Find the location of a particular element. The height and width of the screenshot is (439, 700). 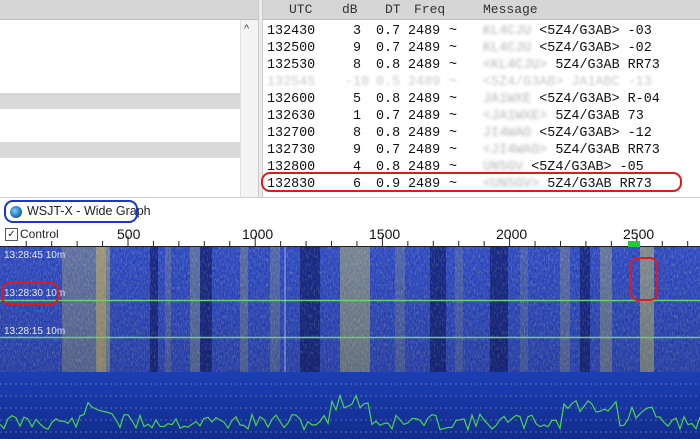

decode-row: 132430 3 0.7 2489 ~ KL4CJU <5Z4/G3AB> -03 is located at coordinates (481, 32).